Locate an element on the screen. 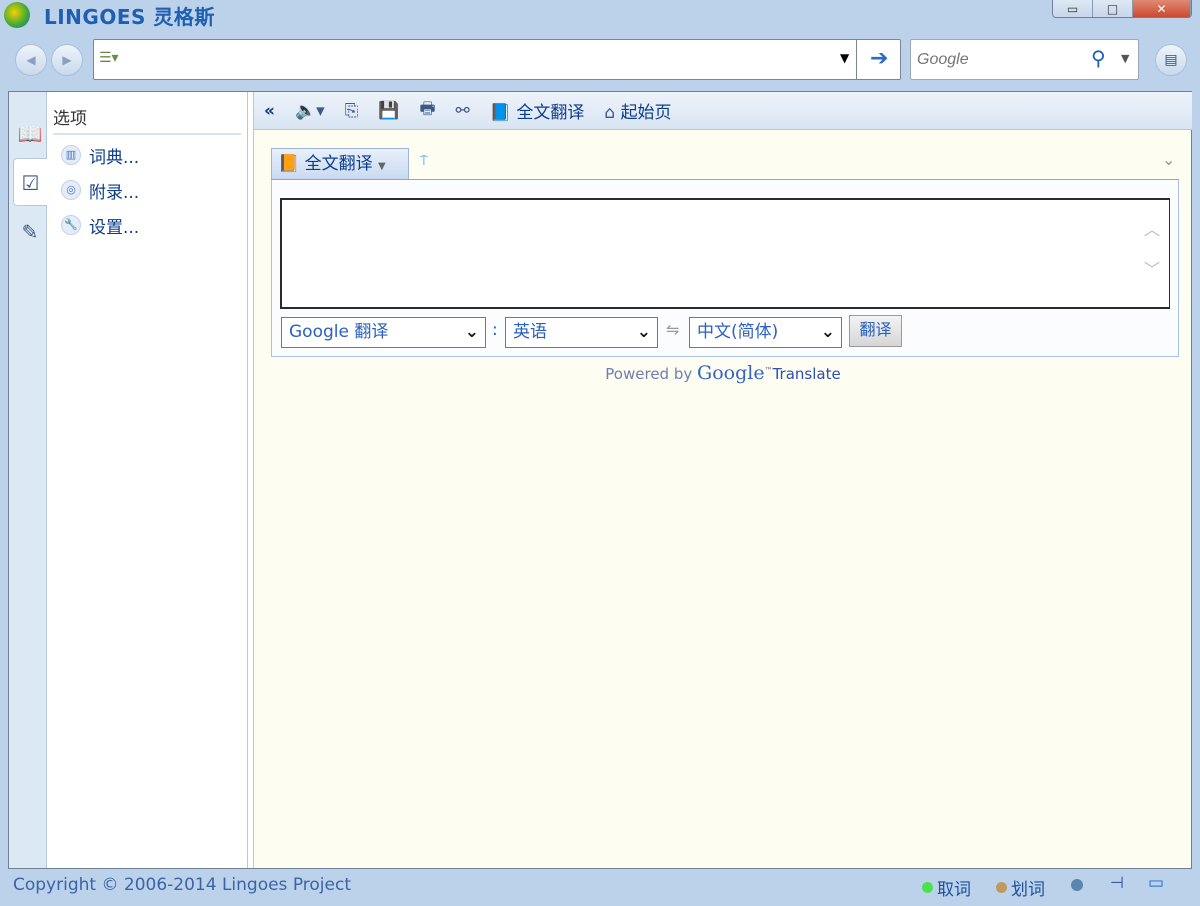 The height and width of the screenshot is (906, 1200). powered-prefix: Powered by is located at coordinates (649, 374).